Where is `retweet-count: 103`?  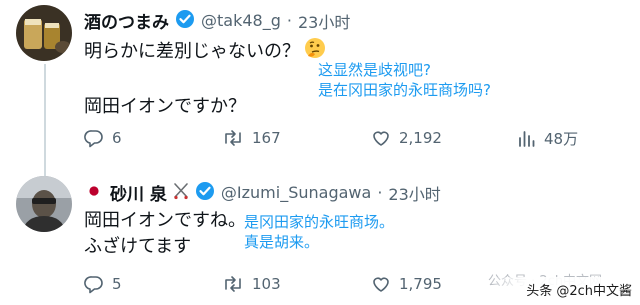 retweet-count: 103 is located at coordinates (266, 284).